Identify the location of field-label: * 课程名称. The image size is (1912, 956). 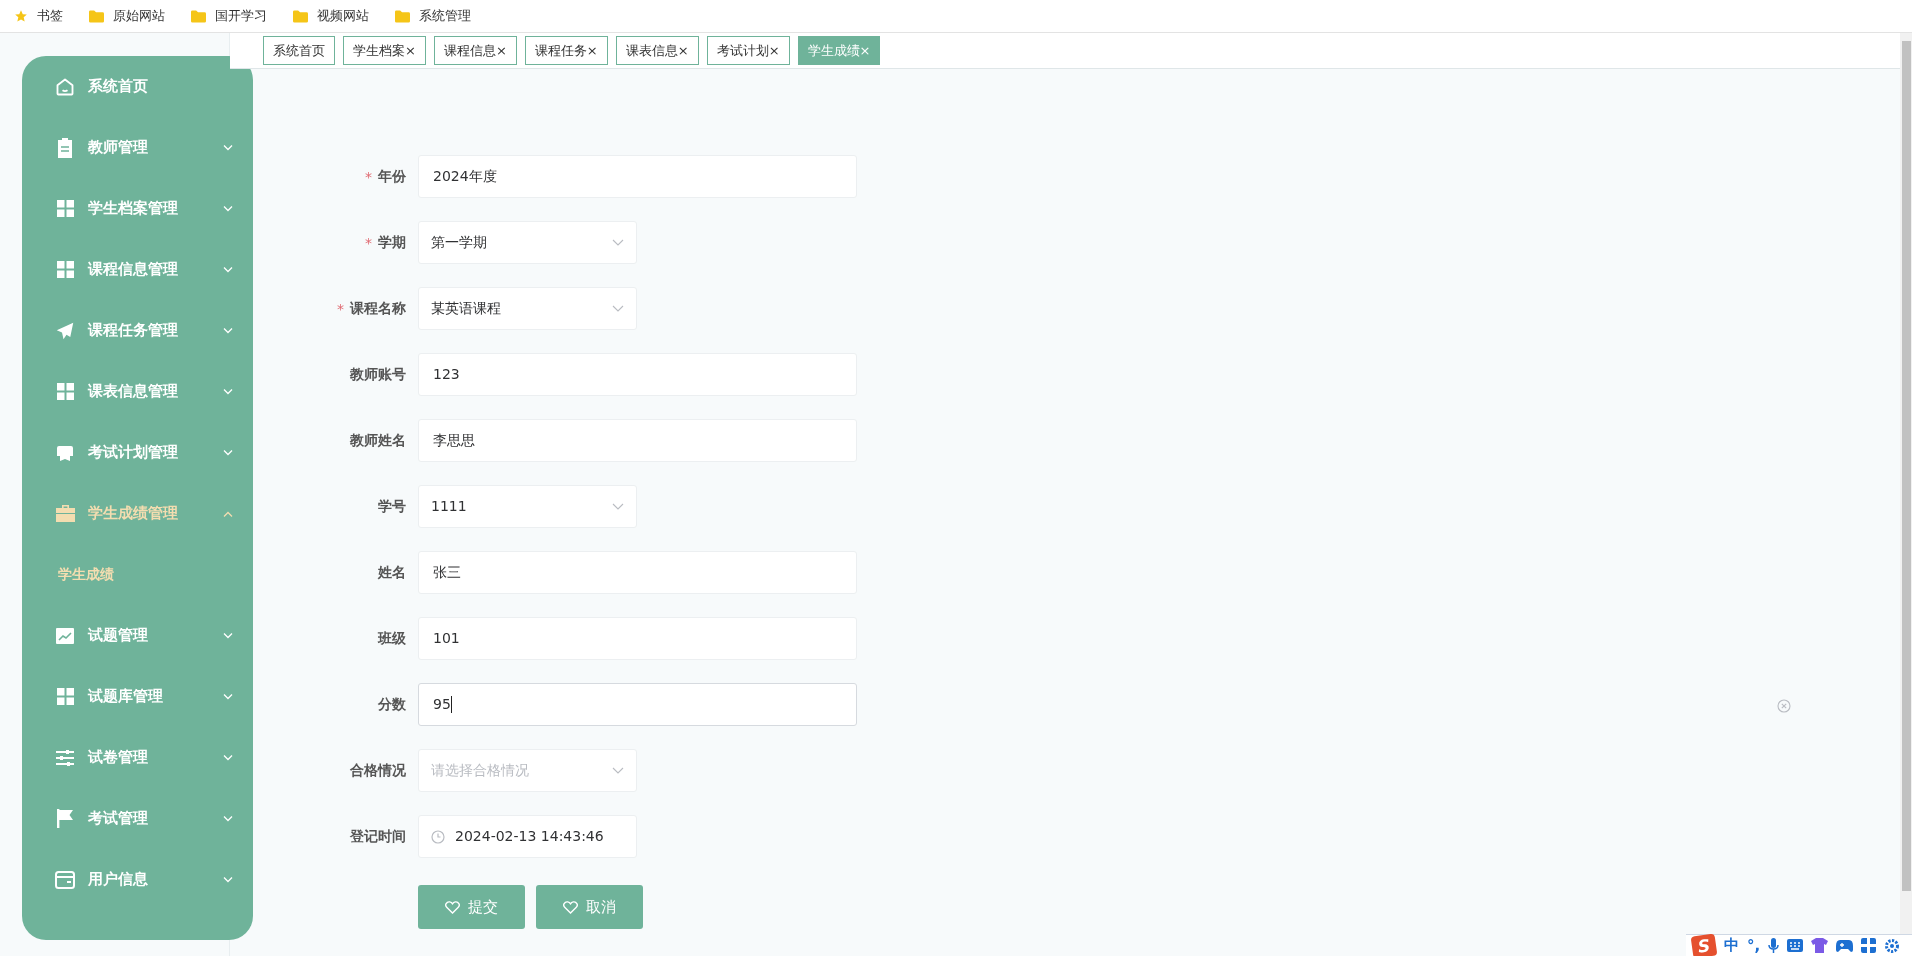
(371, 308).